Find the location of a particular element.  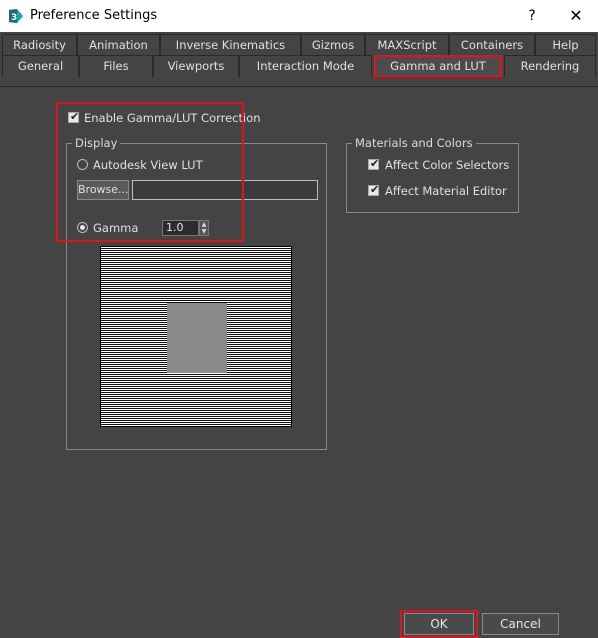

tab-help: Help is located at coordinates (565, 45).